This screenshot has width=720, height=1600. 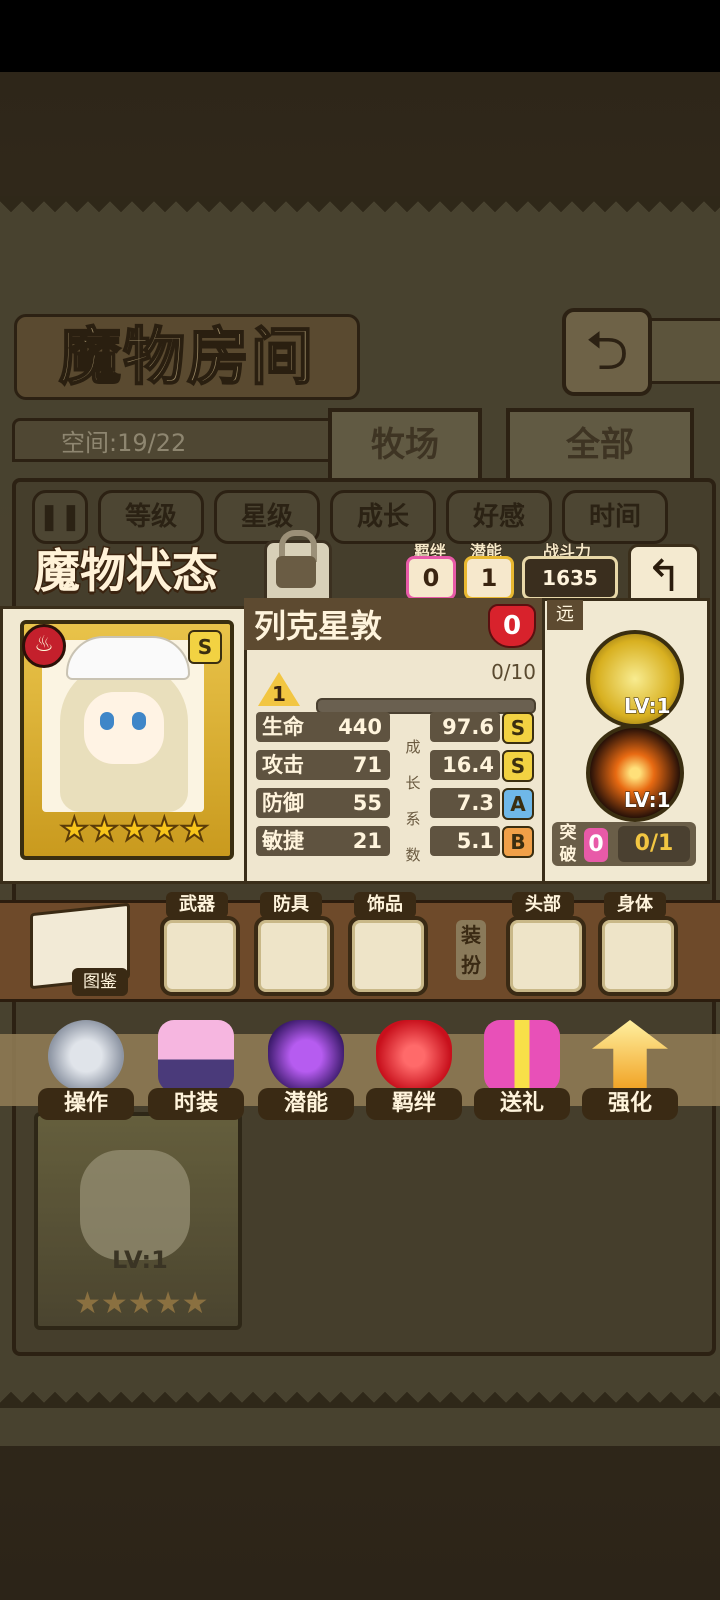 I want to click on page-title: 魔物房间, so click(x=187, y=357).